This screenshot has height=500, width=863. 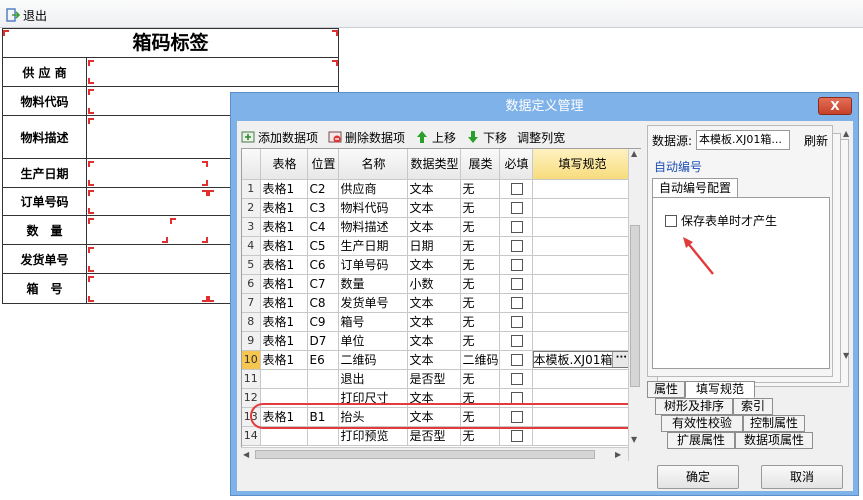 What do you see at coordinates (434, 246) in the screenshot?
I see `cell-type: 日期` at bounding box center [434, 246].